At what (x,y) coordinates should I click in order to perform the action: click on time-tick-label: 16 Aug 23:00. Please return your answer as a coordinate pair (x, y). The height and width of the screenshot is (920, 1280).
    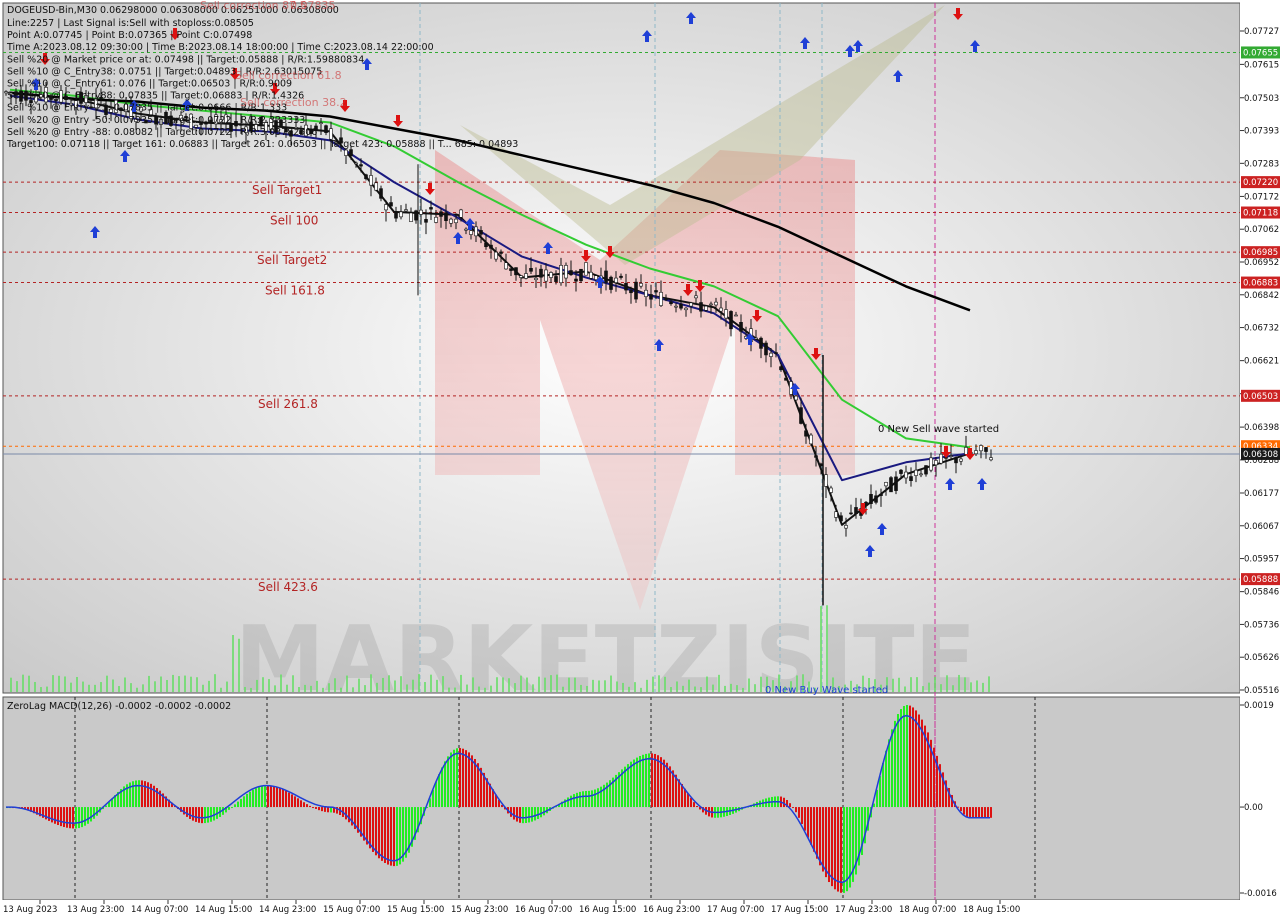
    Looking at the image, I should click on (671, 910).